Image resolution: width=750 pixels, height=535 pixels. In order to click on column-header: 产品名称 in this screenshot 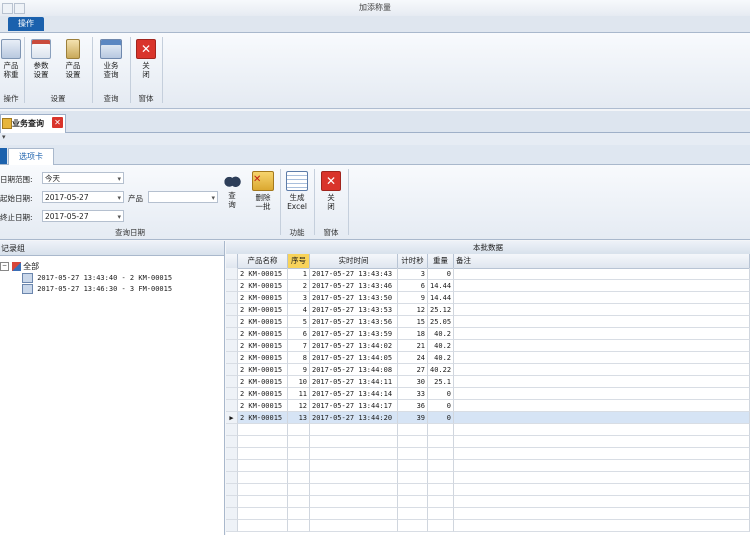, I will do `click(263, 261)`.